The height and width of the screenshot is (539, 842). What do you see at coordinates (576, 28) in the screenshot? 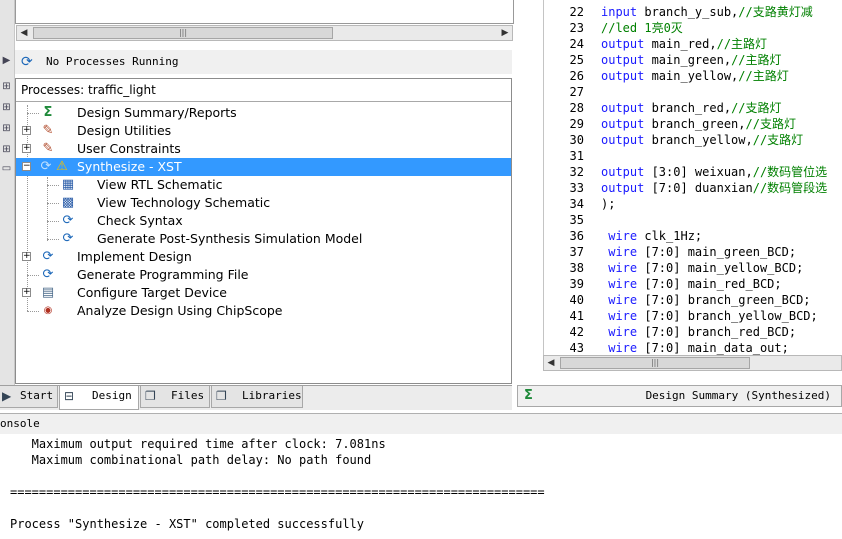
I see `line-number: 23` at bounding box center [576, 28].